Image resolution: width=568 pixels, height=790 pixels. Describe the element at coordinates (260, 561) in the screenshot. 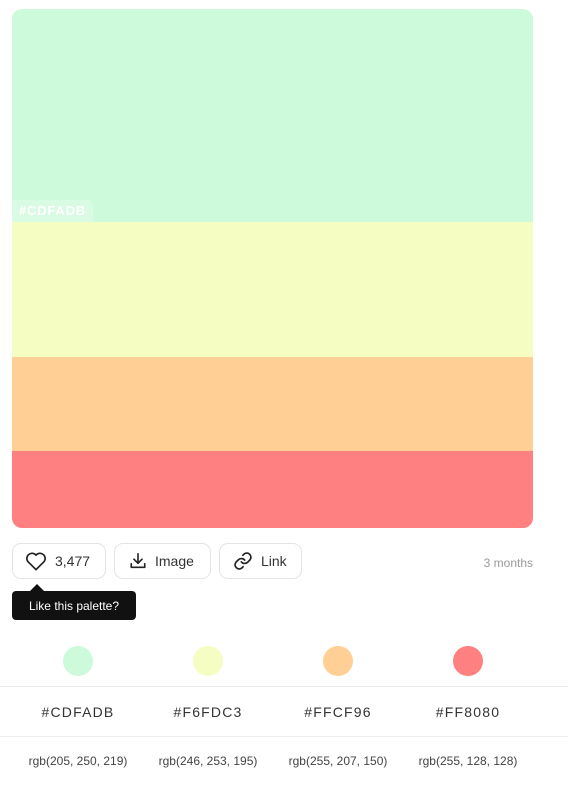

I see `copy-link-button: Link` at that location.